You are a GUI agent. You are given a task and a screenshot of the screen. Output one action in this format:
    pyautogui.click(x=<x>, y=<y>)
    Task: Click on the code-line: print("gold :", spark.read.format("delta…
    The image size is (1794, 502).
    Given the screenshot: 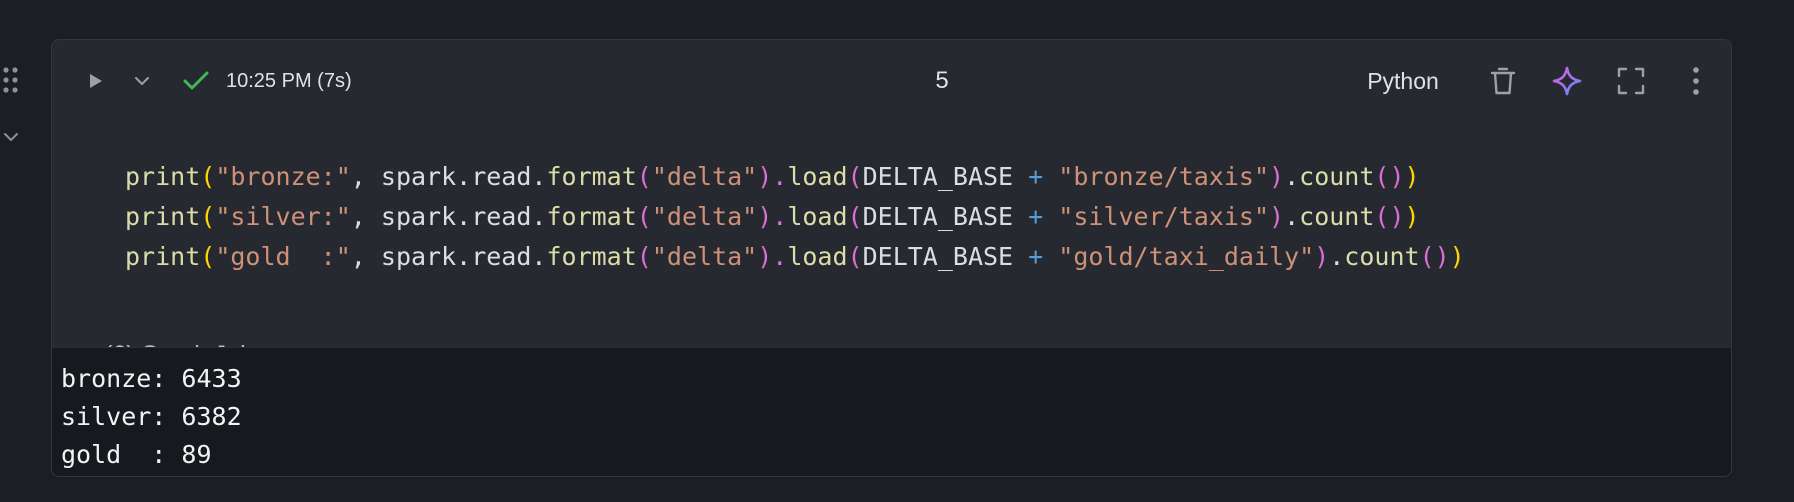 What is the action you would take?
    pyautogui.click(x=795, y=257)
    